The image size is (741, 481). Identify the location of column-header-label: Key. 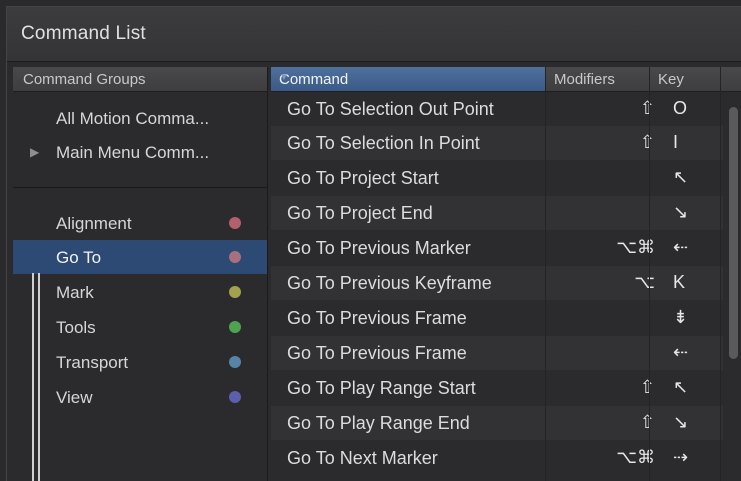
(671, 79).